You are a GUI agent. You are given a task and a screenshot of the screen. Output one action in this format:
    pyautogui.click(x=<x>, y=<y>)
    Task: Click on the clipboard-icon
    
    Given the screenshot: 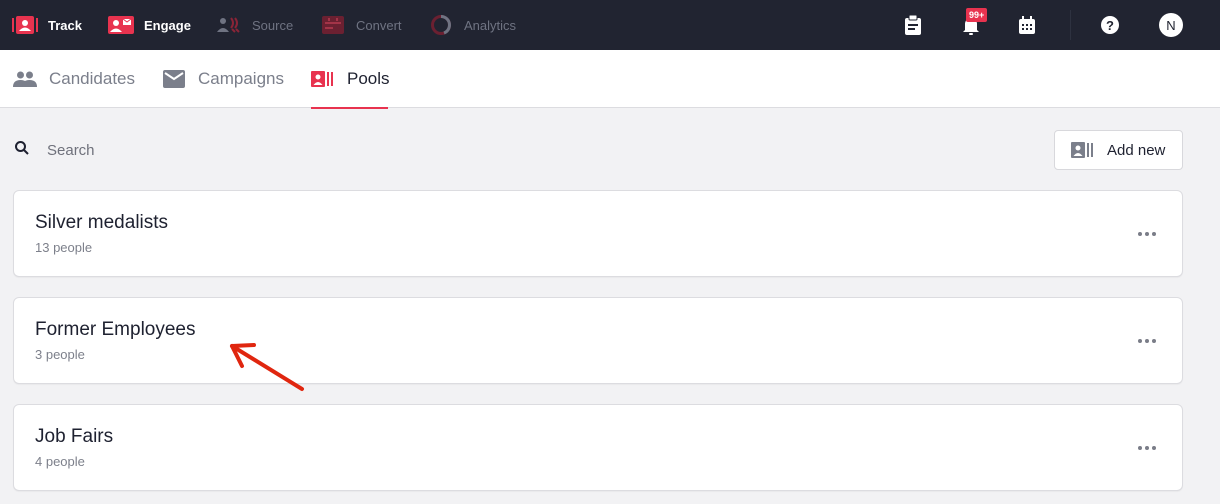 What is the action you would take?
    pyautogui.click(x=913, y=25)
    